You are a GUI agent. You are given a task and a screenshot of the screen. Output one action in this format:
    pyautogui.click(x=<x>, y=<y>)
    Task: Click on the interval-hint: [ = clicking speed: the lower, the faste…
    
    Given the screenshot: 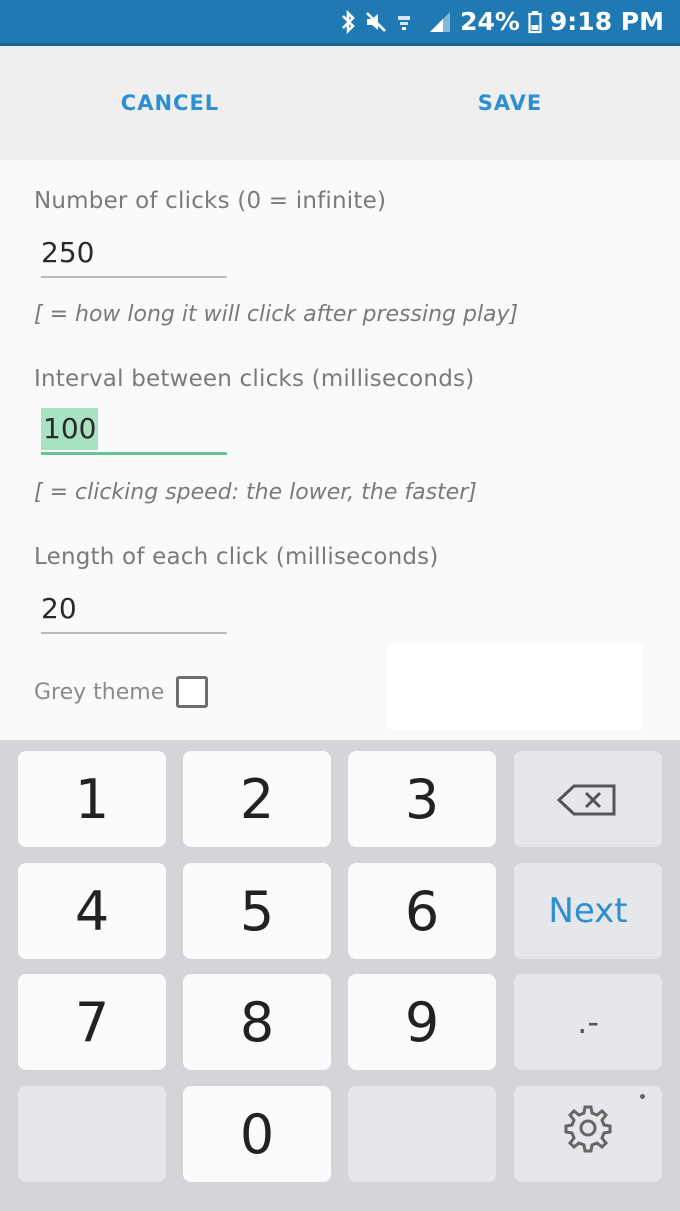 What is the action you would take?
    pyautogui.click(x=255, y=492)
    